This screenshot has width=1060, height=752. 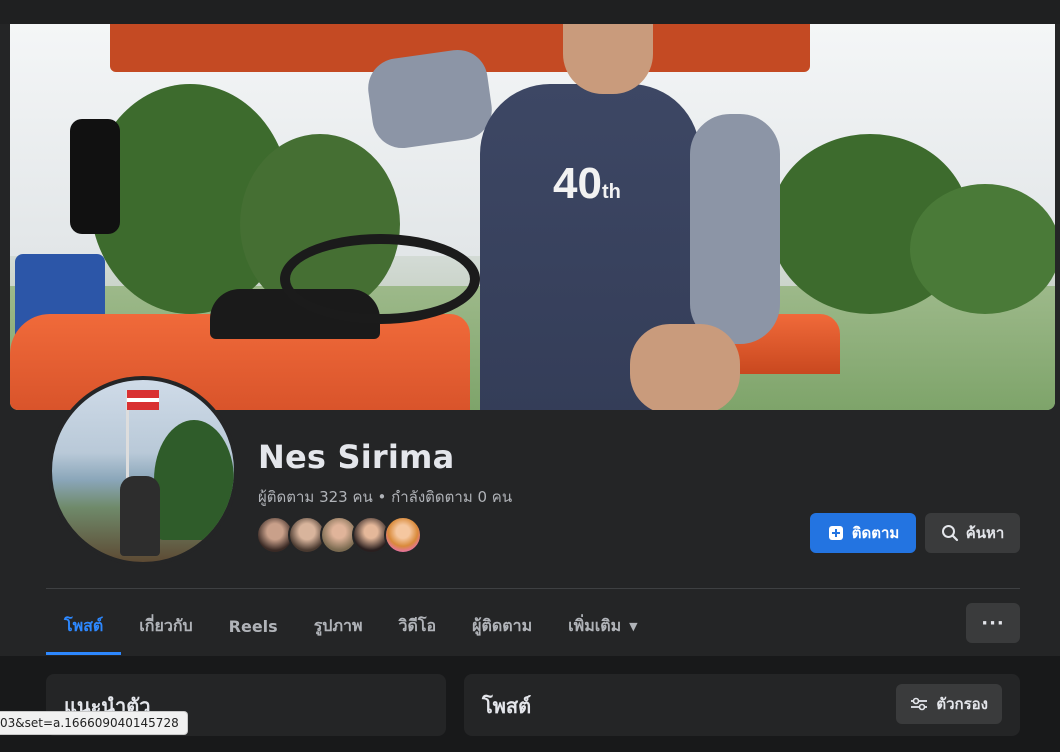 What do you see at coordinates (502, 625) in the screenshot?
I see `tab-label: ผู้ติดตาม` at bounding box center [502, 625].